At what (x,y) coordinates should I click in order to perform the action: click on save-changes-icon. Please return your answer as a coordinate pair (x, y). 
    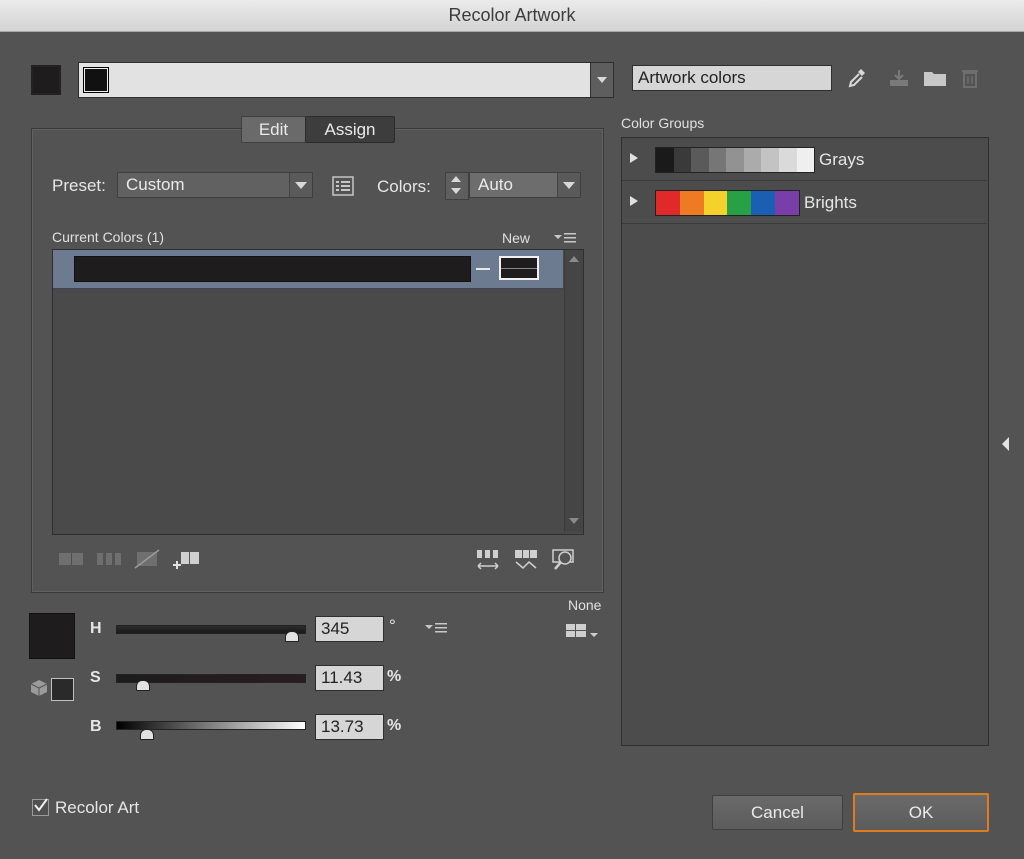
    Looking at the image, I should click on (899, 78).